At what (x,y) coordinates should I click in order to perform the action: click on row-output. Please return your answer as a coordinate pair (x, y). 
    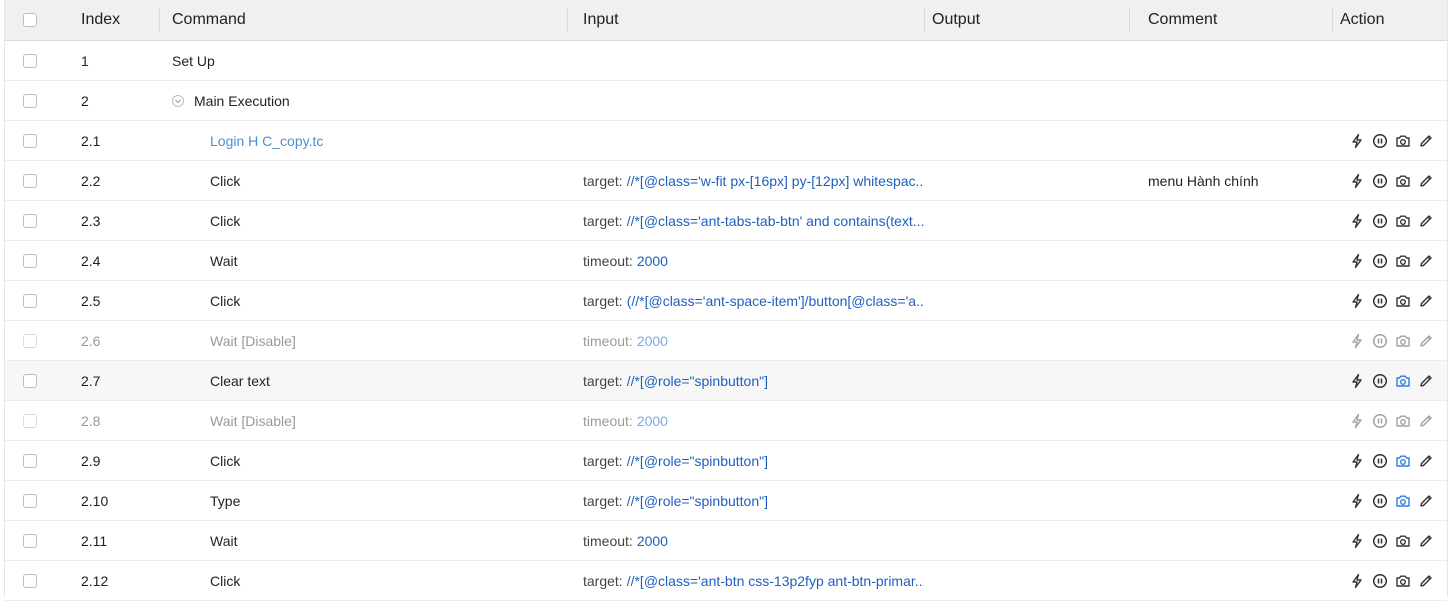
    Looking at the image, I should click on (1026, 500).